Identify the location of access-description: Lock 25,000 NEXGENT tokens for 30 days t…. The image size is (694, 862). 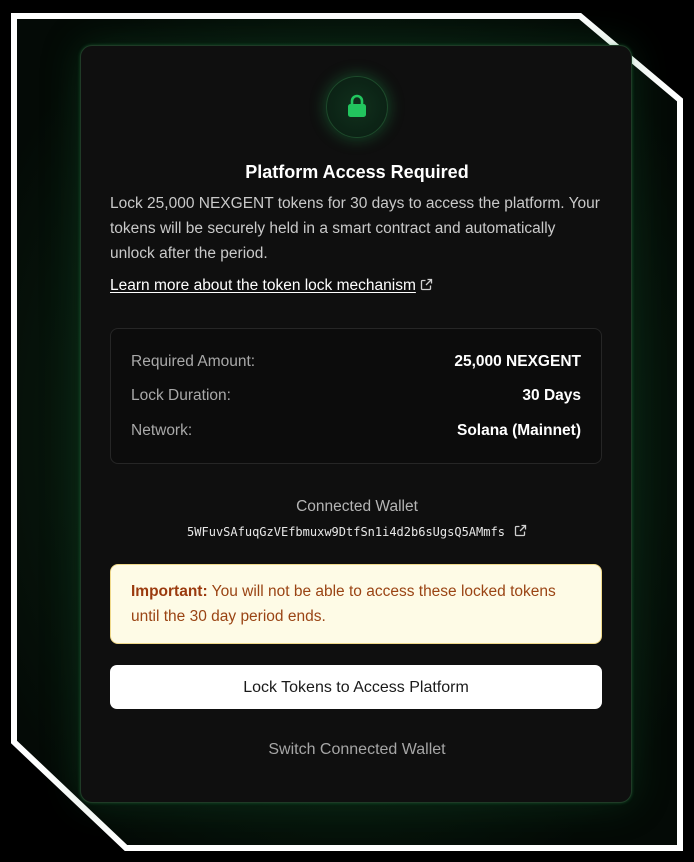
(355, 228).